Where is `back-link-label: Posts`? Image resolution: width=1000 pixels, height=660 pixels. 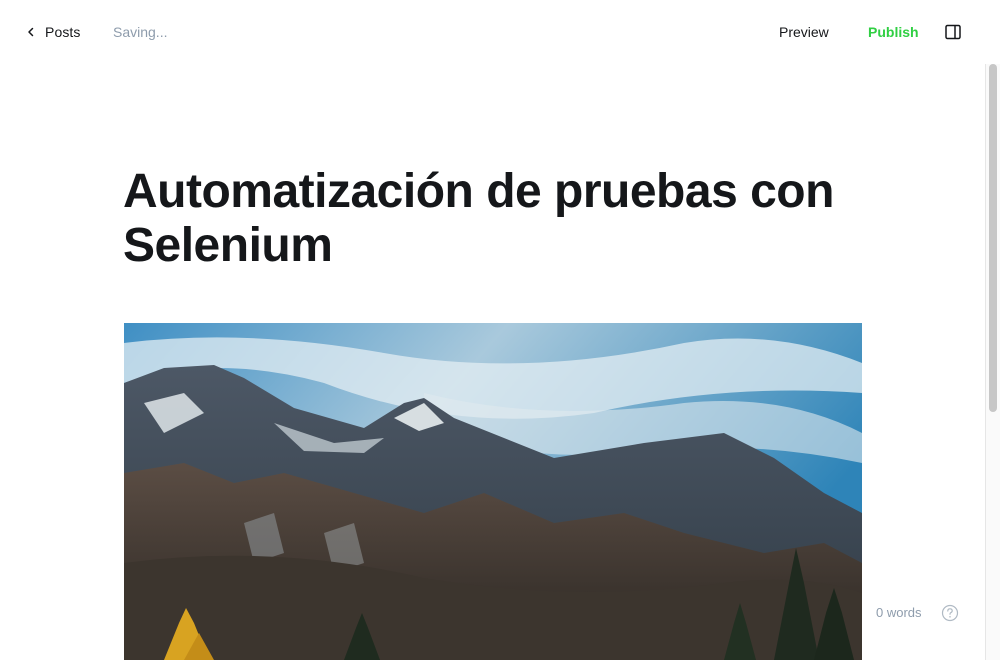
back-link-label: Posts is located at coordinates (63, 32).